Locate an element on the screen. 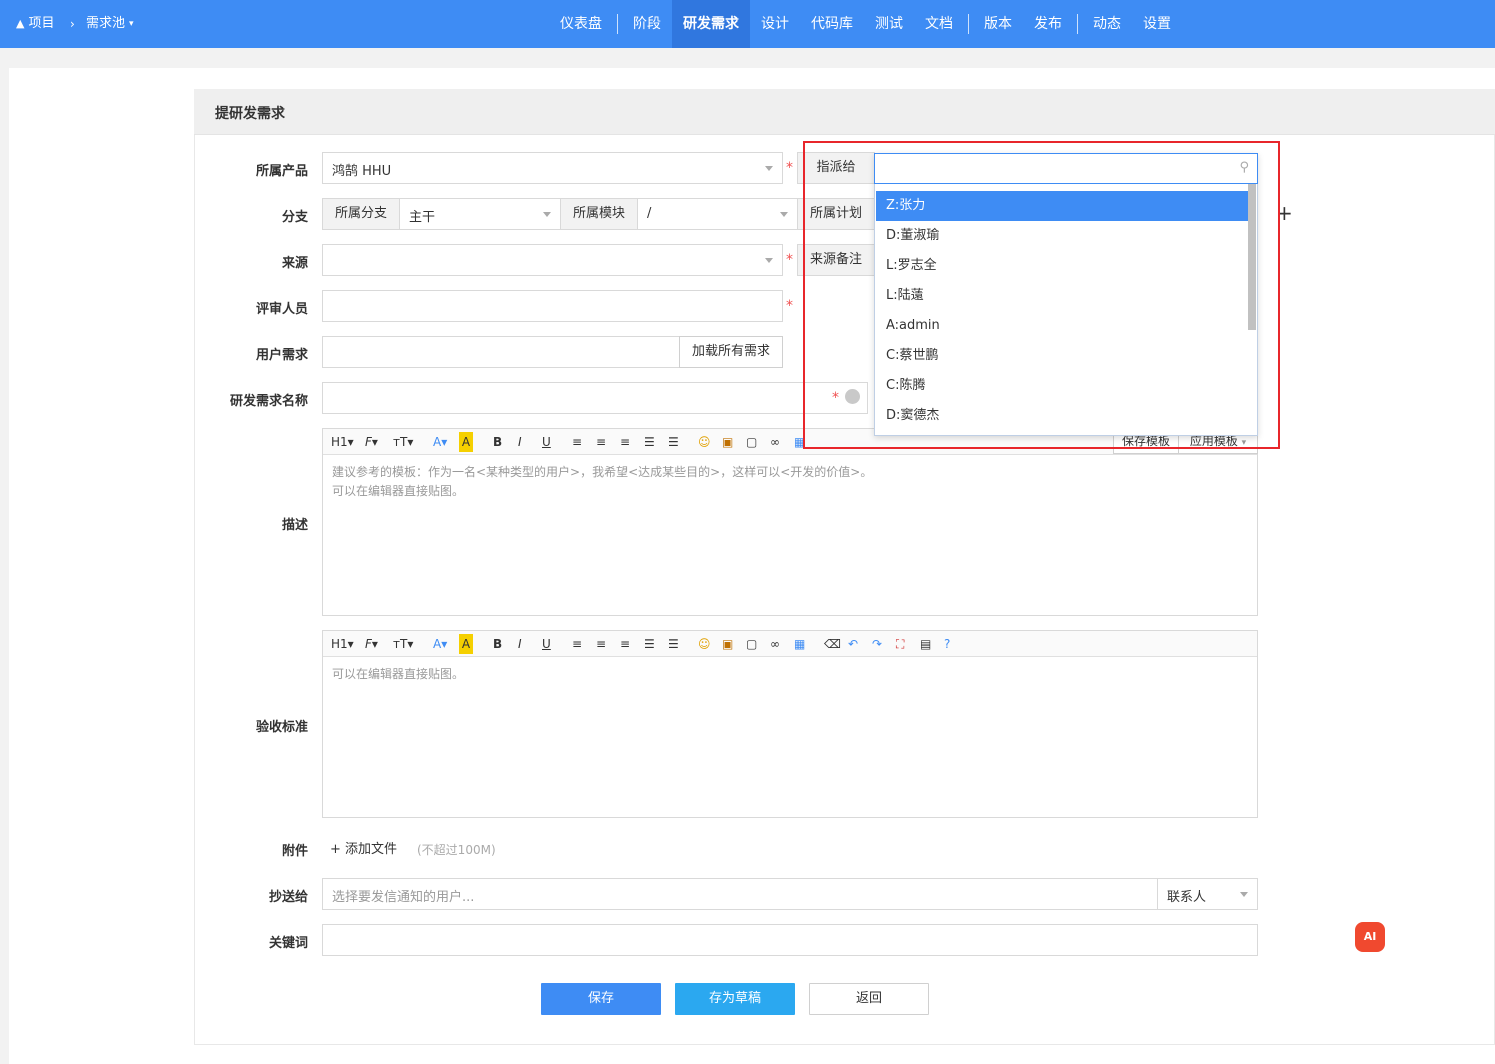 This screenshot has width=1495, height=1064. add-file-label: 添加文件 is located at coordinates (371, 849).